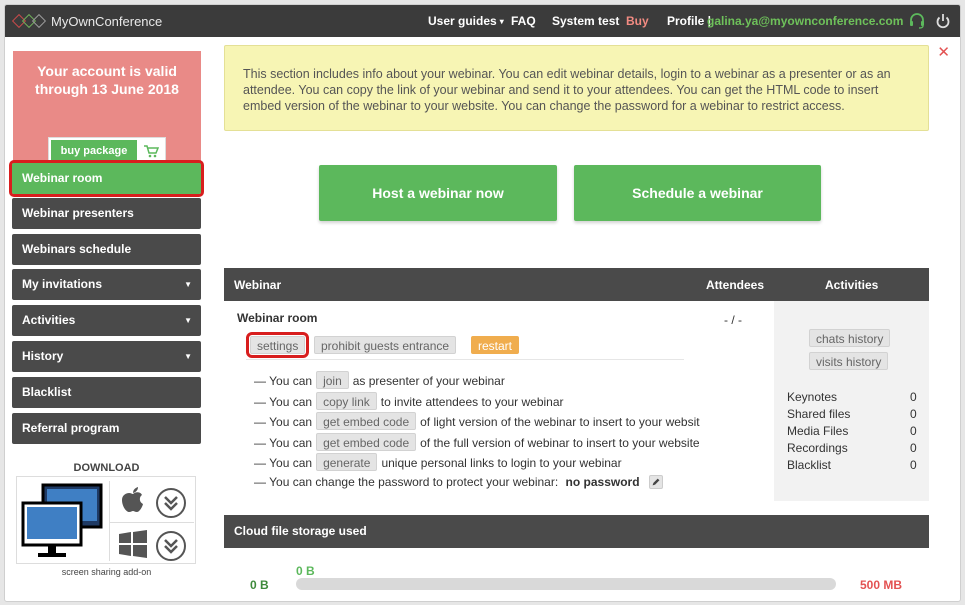 The image size is (965, 605). I want to click on get-embed-code-full-button: get embed code, so click(366, 442).